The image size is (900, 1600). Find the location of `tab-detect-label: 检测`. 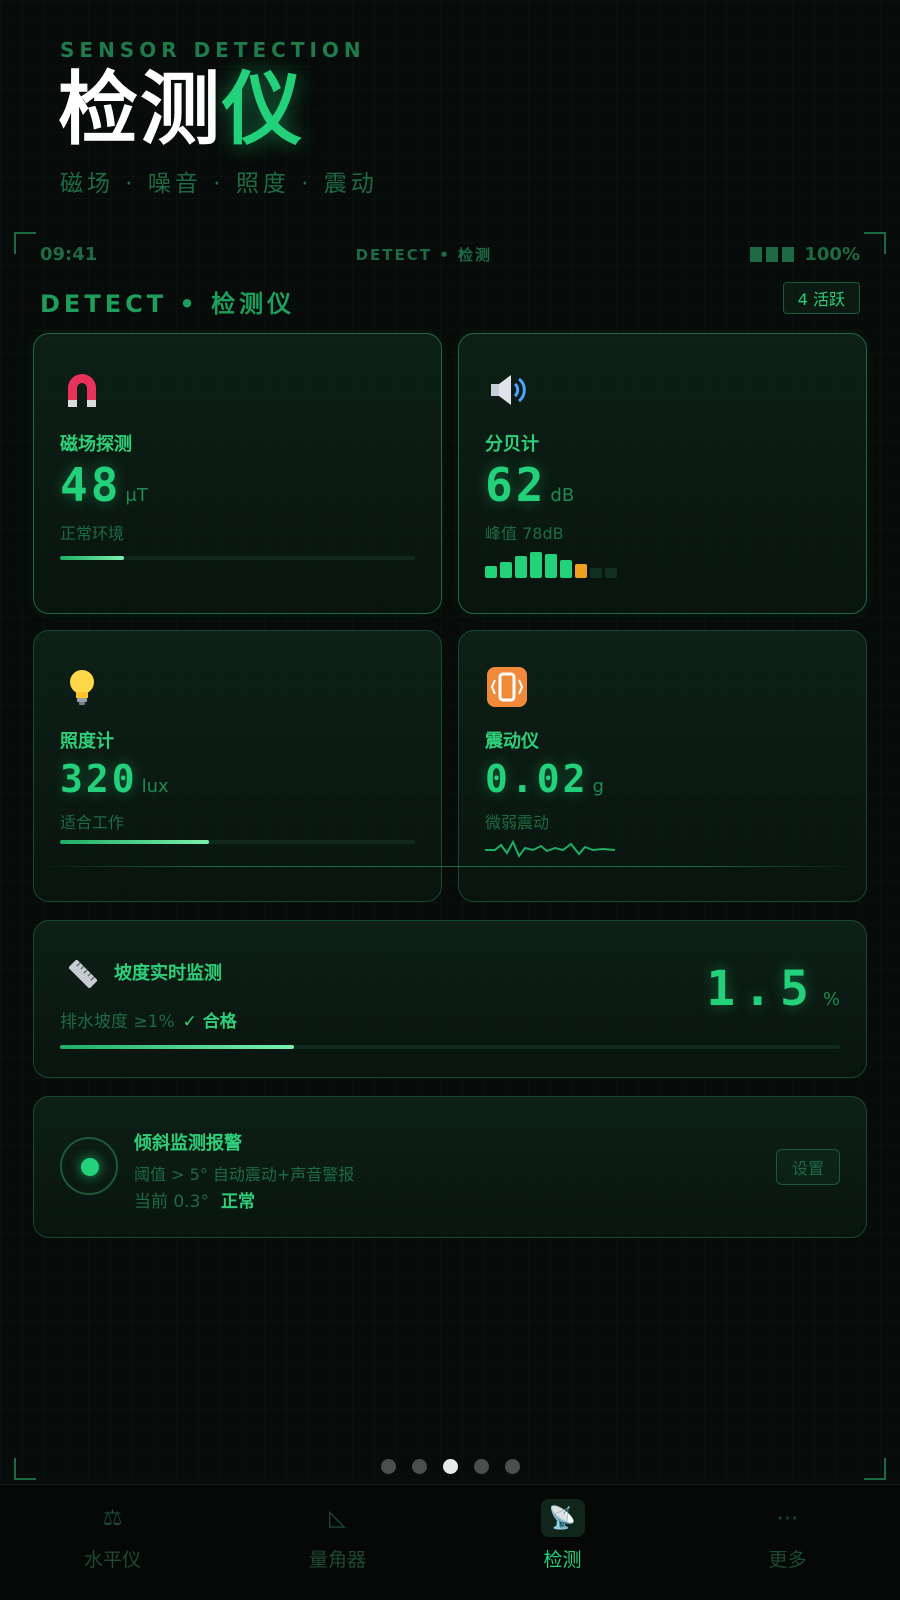

tab-detect-label: 检测 is located at coordinates (562, 1560).